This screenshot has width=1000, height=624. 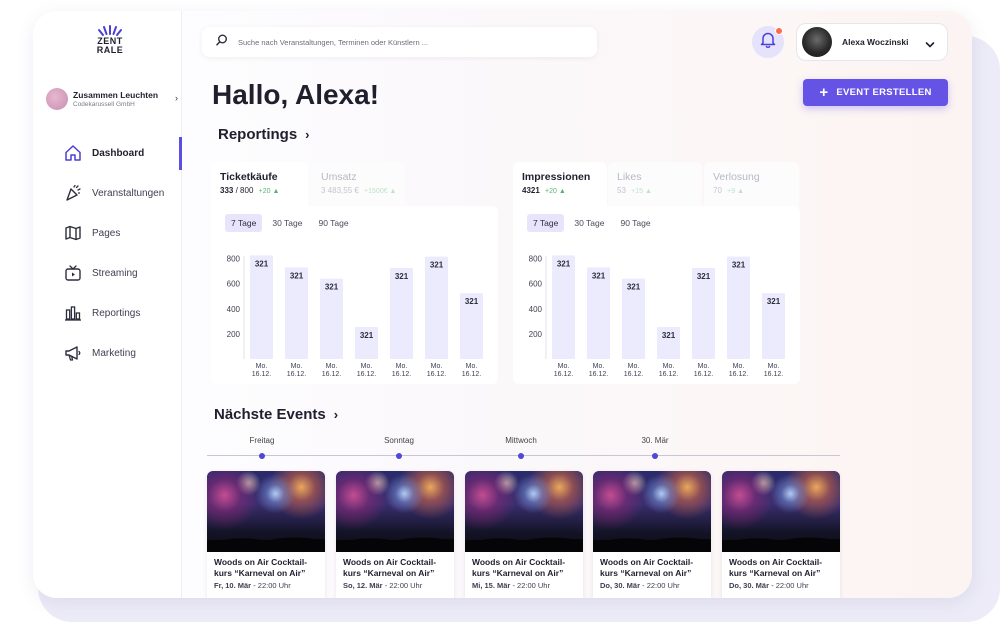 I want to click on organization-switcher: Zusammen Leuchten Codekarussell GmbH ›, so click(x=113, y=99).